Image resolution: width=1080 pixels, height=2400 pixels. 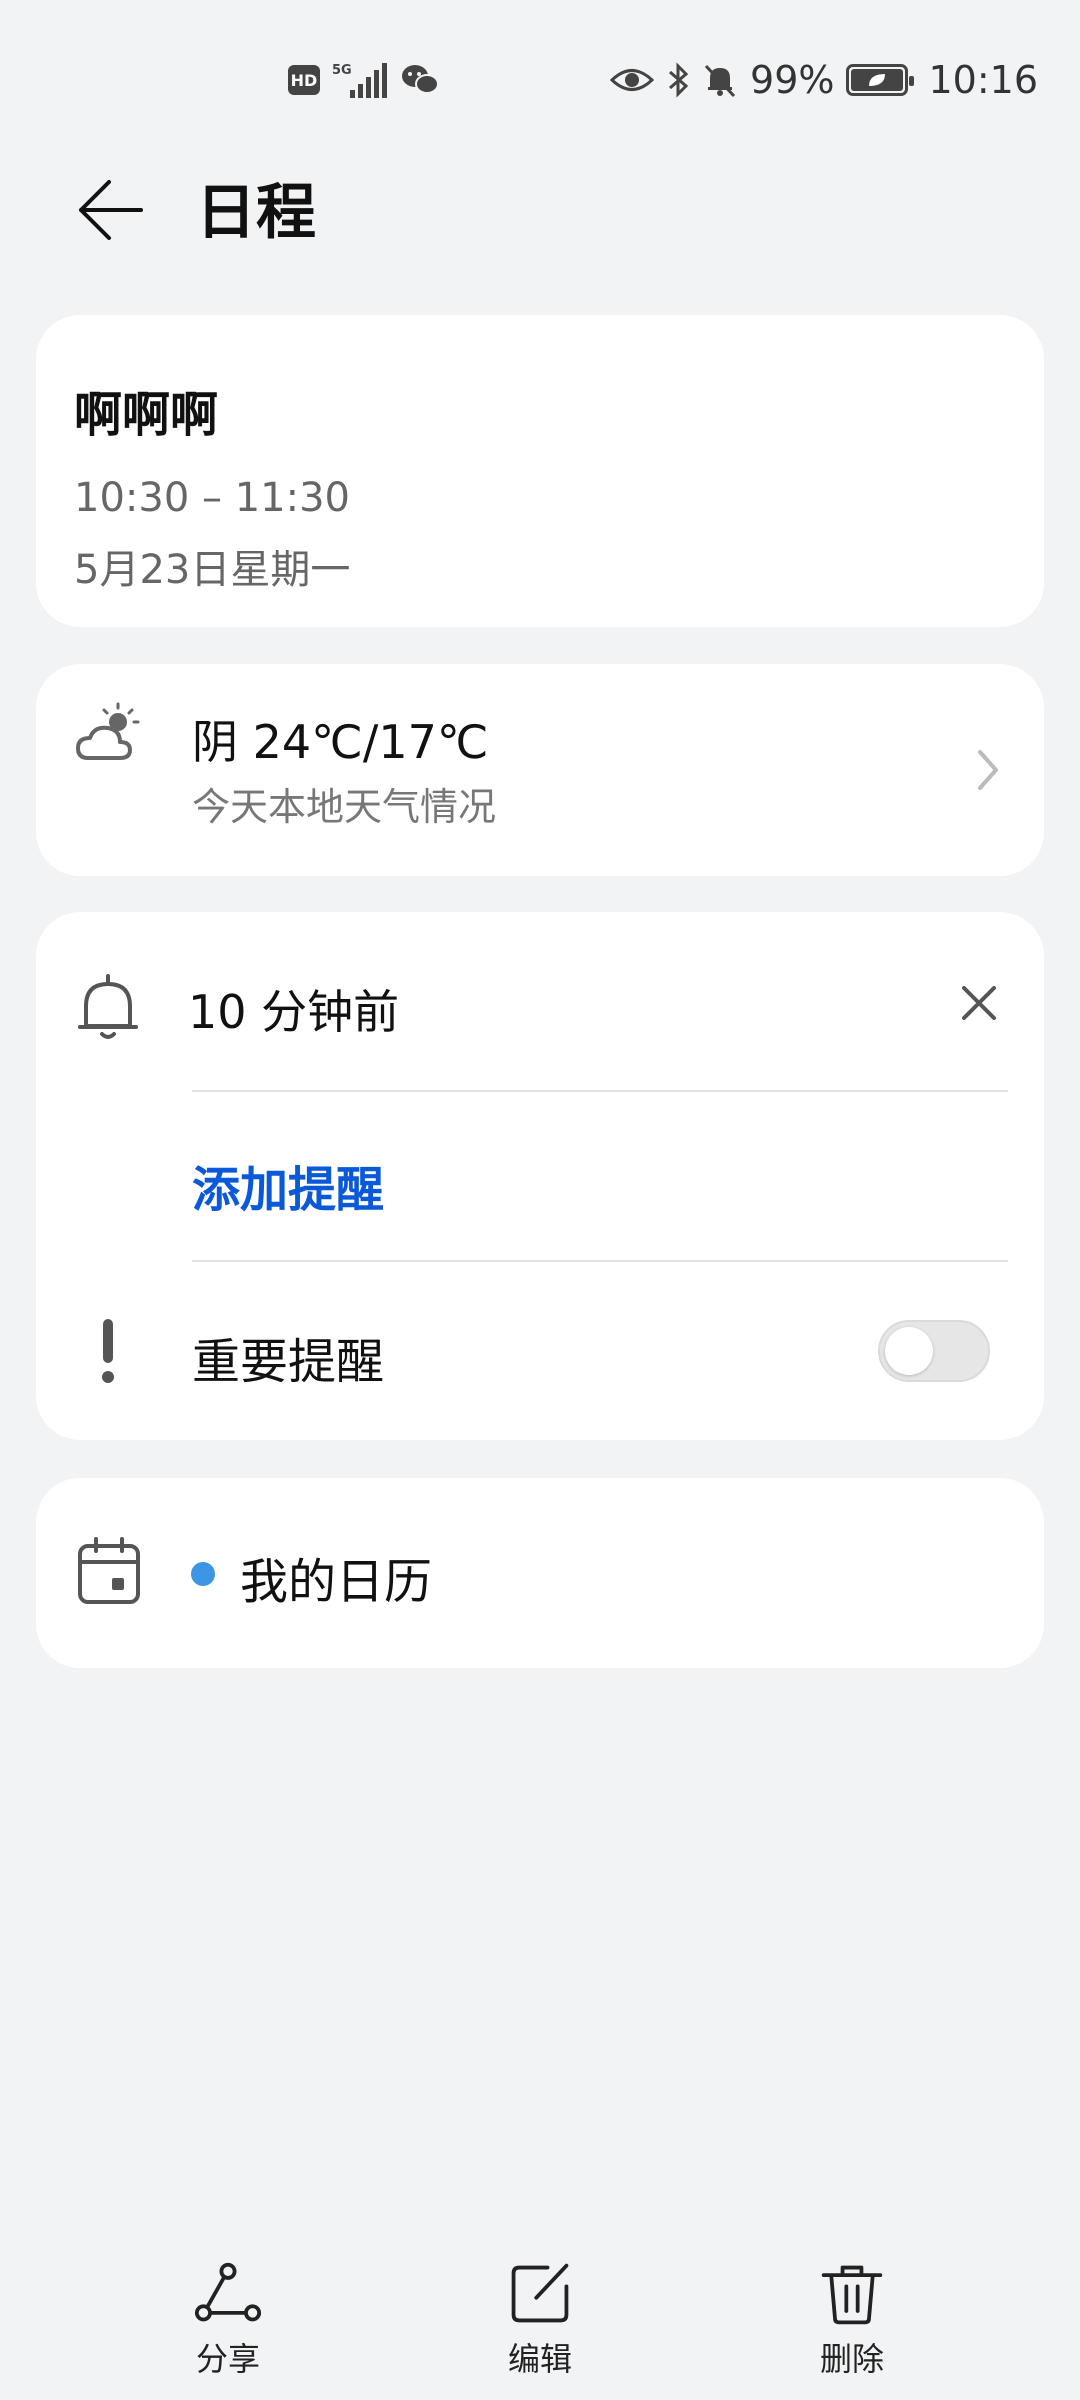 What do you see at coordinates (540, 2293) in the screenshot?
I see `edit-icon` at bounding box center [540, 2293].